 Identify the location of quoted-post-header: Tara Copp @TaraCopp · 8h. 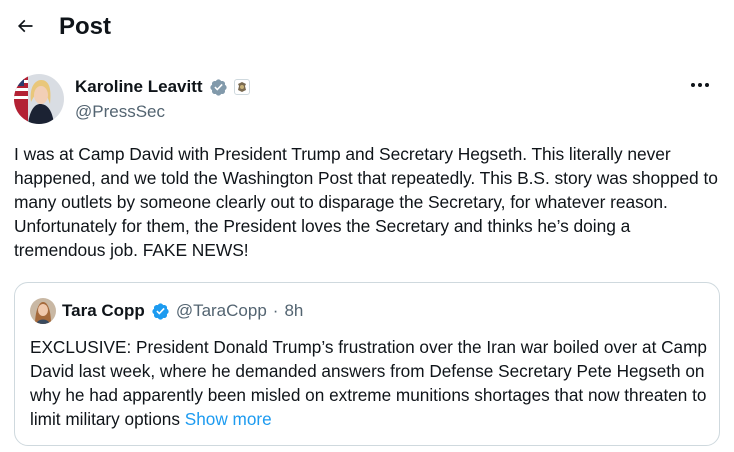
(166, 311).